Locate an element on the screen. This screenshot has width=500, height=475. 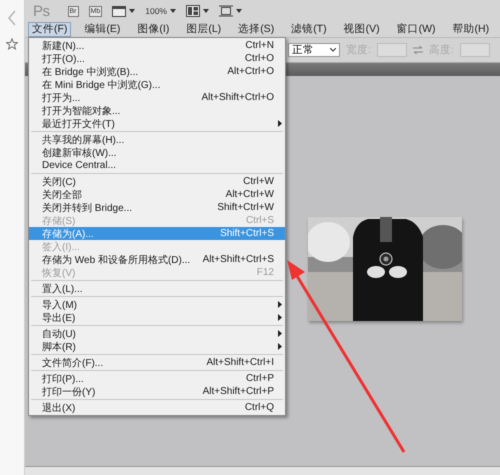
menu-item: 在 Bridge 中浏览(B)... Alt+Ctrl+O is located at coordinates (157, 71).